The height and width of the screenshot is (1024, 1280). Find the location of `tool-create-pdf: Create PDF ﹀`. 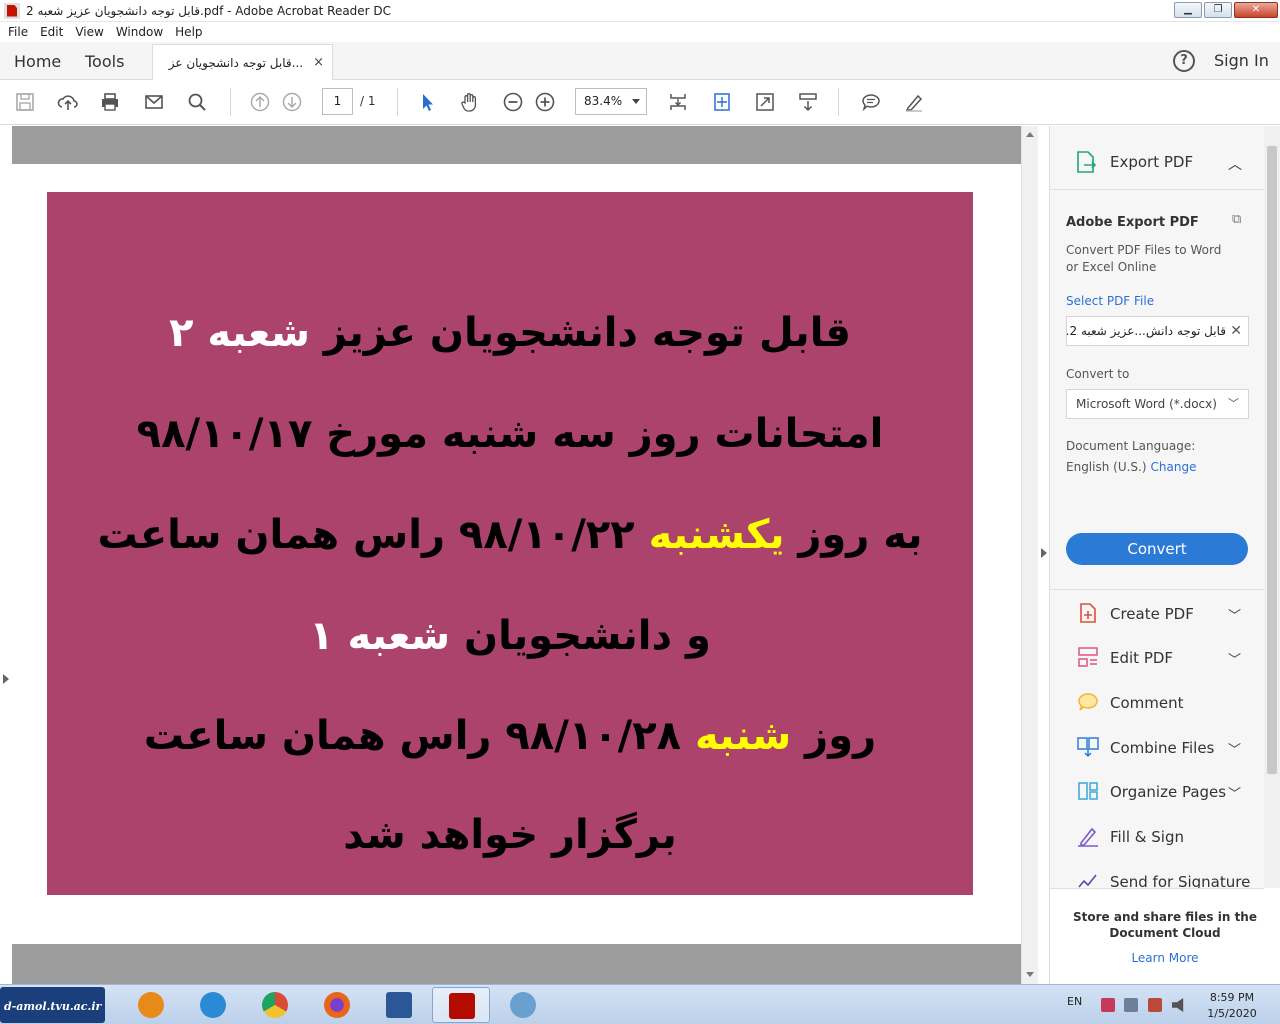

tool-create-pdf: Create PDF ﹀ is located at coordinates (1157, 613).